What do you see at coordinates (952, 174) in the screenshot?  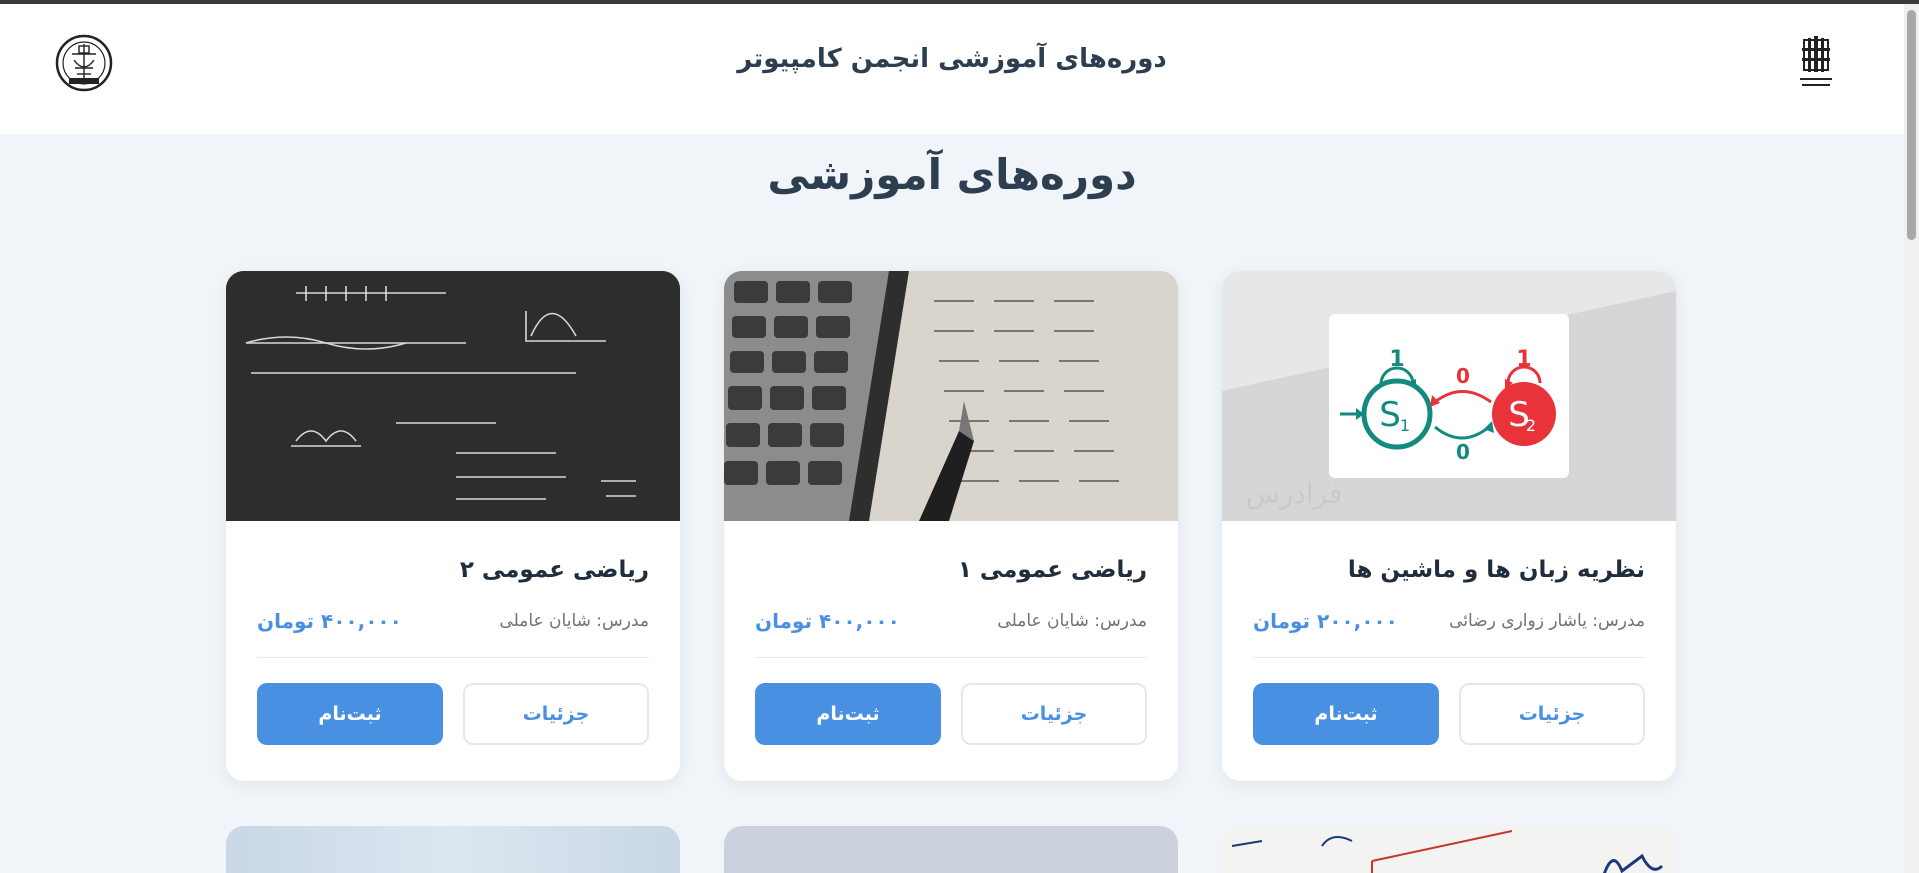 I see `page-title: دوره‌های آموزشی` at bounding box center [952, 174].